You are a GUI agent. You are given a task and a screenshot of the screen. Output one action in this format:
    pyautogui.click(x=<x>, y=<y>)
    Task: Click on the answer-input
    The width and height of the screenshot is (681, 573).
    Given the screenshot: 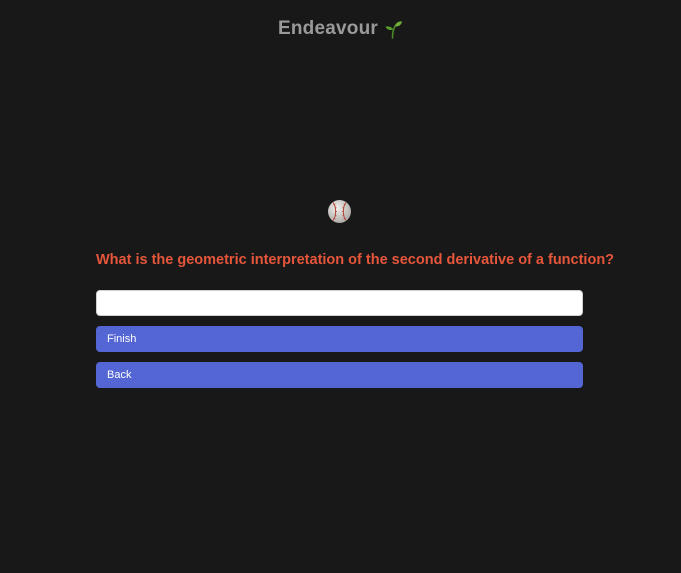 What is the action you would take?
    pyautogui.click(x=339, y=303)
    